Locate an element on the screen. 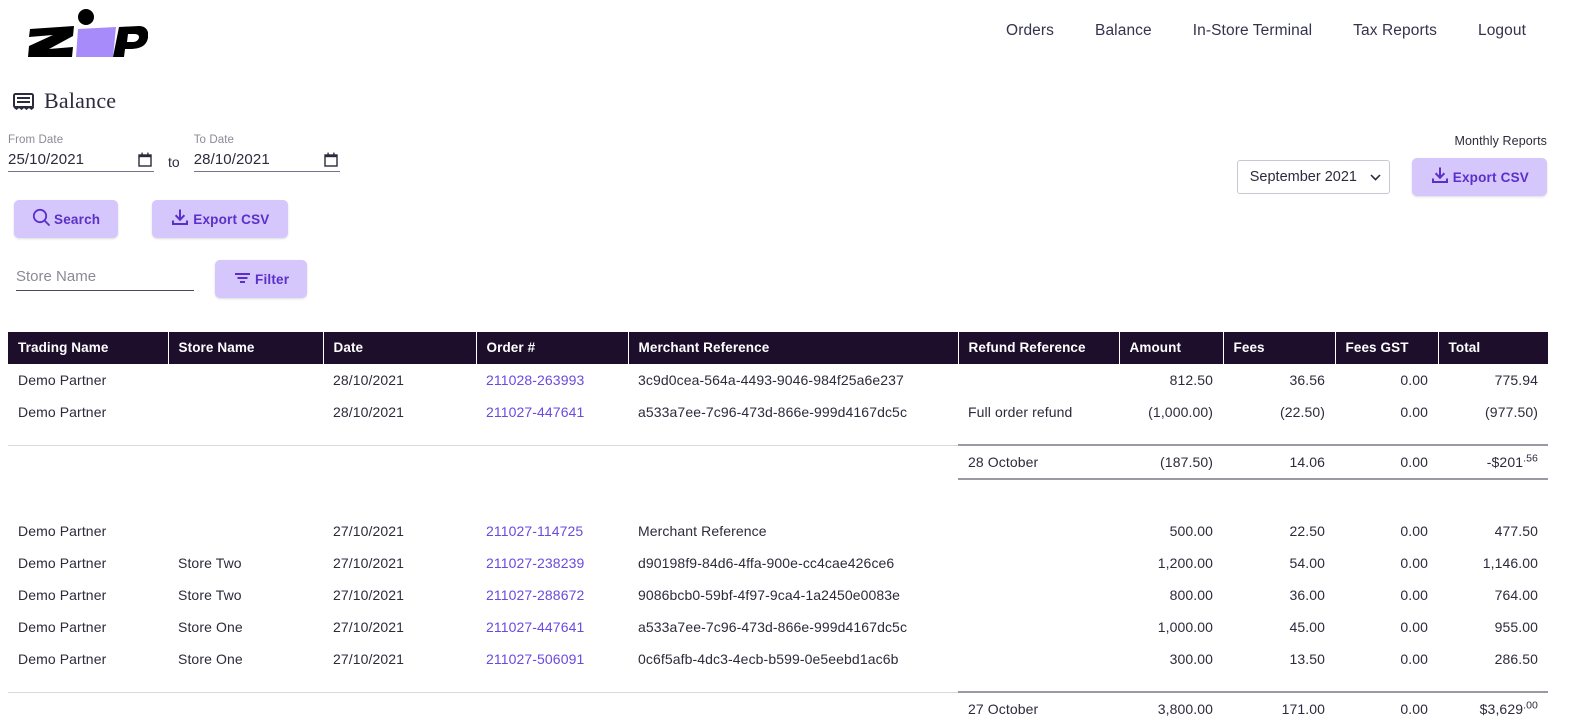 The image size is (1589, 716). to-date-value: 28/10/2021 is located at coordinates (232, 159).